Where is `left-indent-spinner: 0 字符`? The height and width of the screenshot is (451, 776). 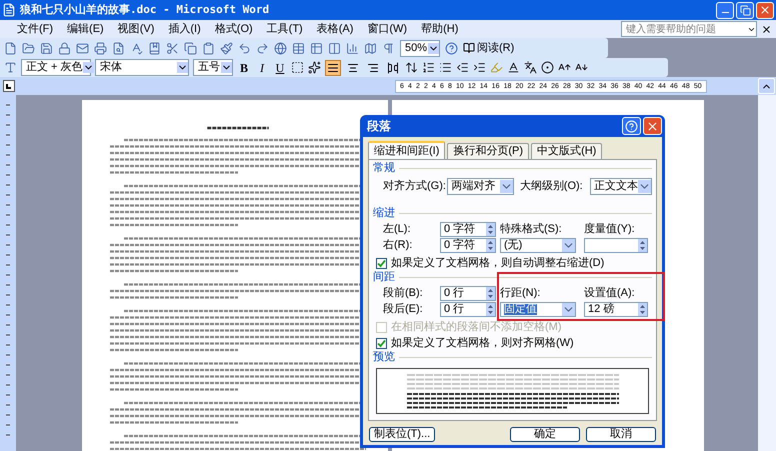
left-indent-spinner: 0 字符 is located at coordinates (468, 229).